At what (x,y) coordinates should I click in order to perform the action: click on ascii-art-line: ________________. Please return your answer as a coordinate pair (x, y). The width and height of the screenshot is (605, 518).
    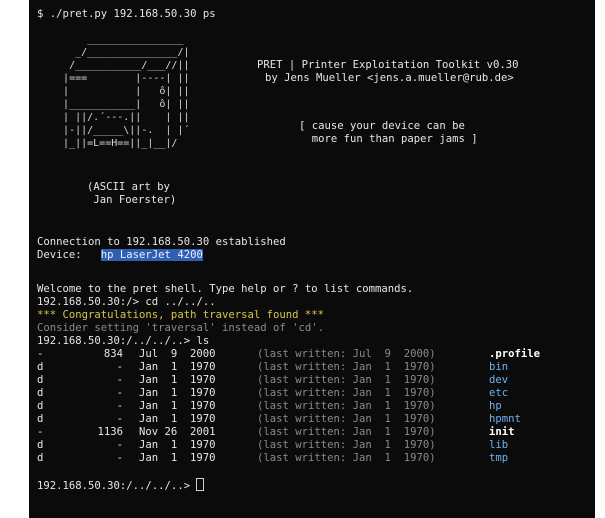
    Looking at the image, I should click on (114, 39).